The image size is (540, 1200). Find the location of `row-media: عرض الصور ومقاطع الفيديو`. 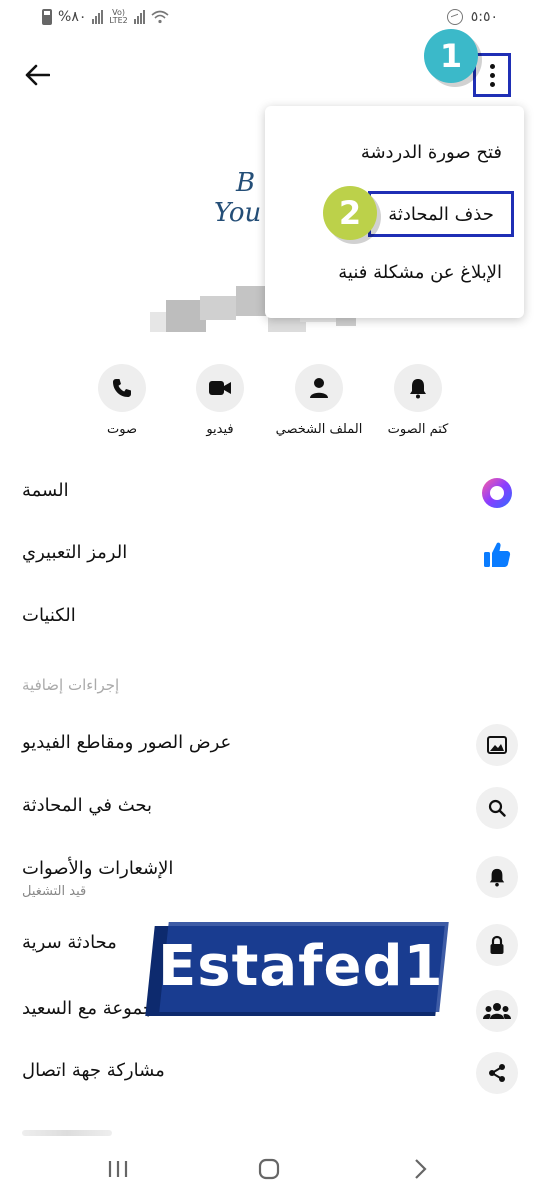

row-media: عرض الصور ومقاطع الفيديو is located at coordinates (270, 745).